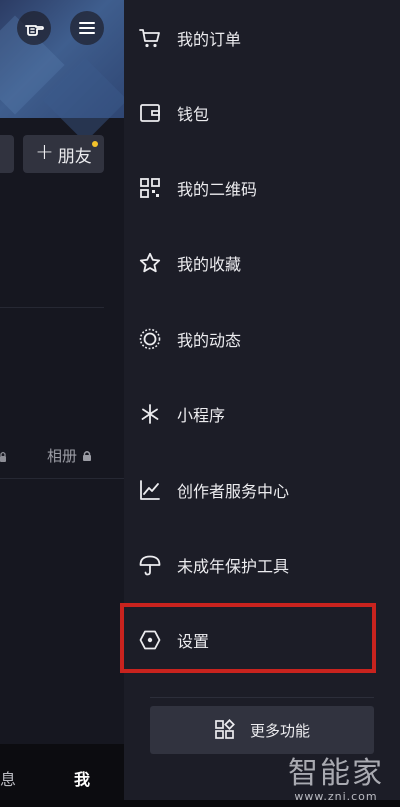 The height and width of the screenshot is (807, 400). Describe the element at coordinates (262, 38) in the screenshot. I see `menu-item-orders: 我的订单` at that location.